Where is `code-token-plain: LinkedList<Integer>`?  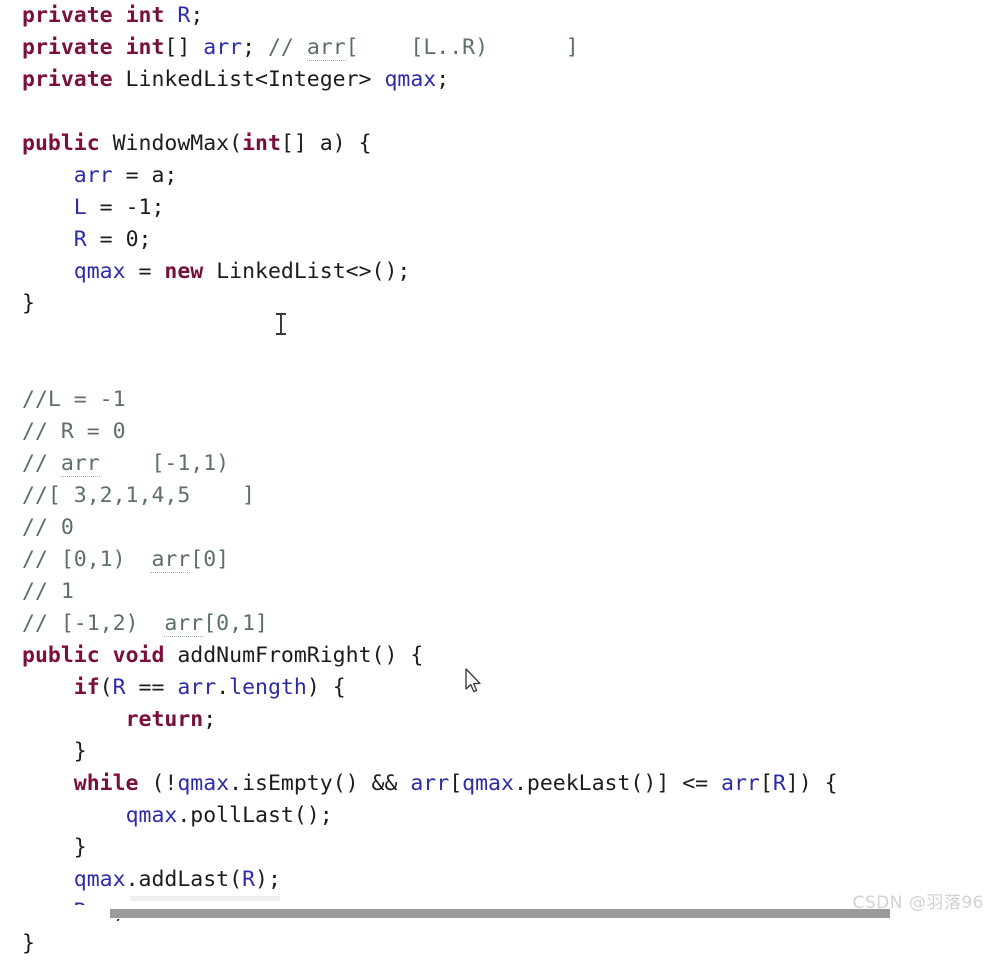 code-token-plain: LinkedList<Integer> is located at coordinates (248, 79).